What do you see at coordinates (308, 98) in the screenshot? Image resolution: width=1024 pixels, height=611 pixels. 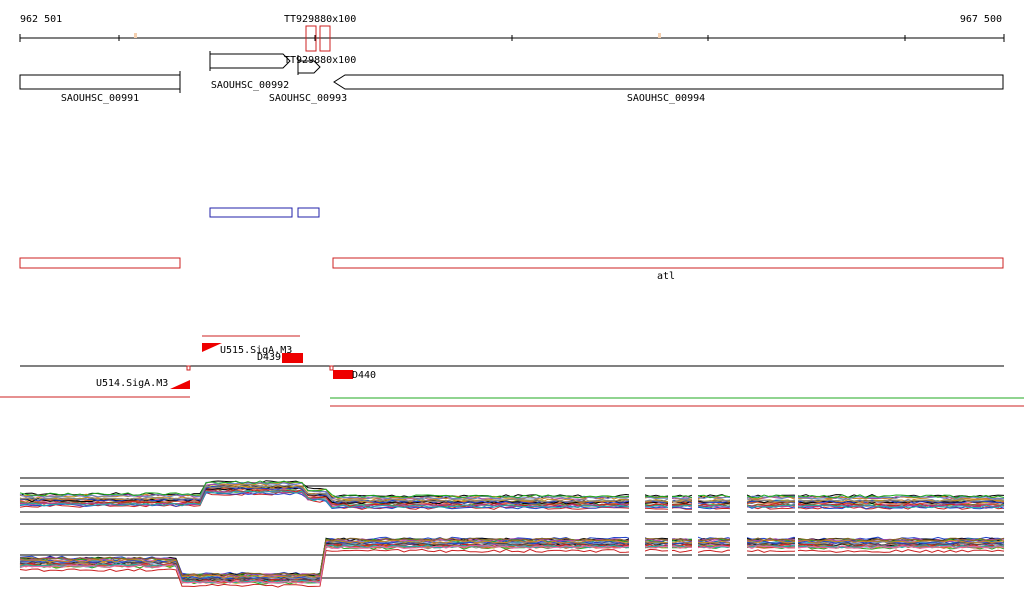 I see `gene-label: SAOUHSC_00993` at bounding box center [308, 98].